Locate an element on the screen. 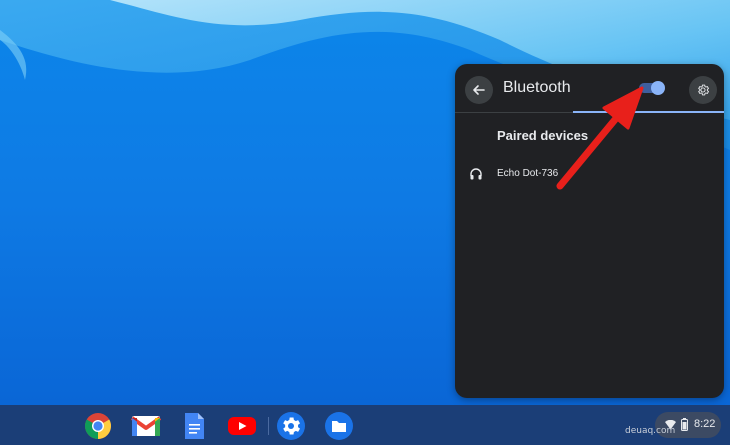 The width and height of the screenshot is (730, 445). chrome-icon is located at coordinates (98, 426).